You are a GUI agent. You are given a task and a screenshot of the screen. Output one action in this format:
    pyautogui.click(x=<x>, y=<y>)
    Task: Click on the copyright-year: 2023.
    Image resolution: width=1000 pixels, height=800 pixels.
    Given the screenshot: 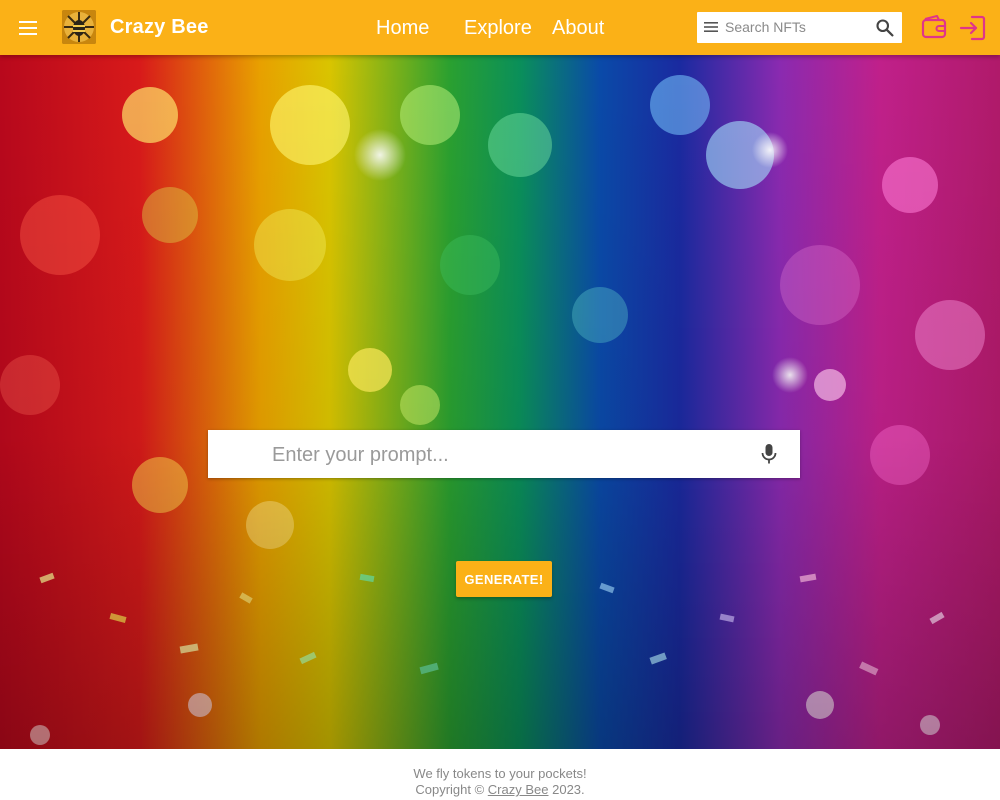 What is the action you would take?
    pyautogui.click(x=566, y=789)
    